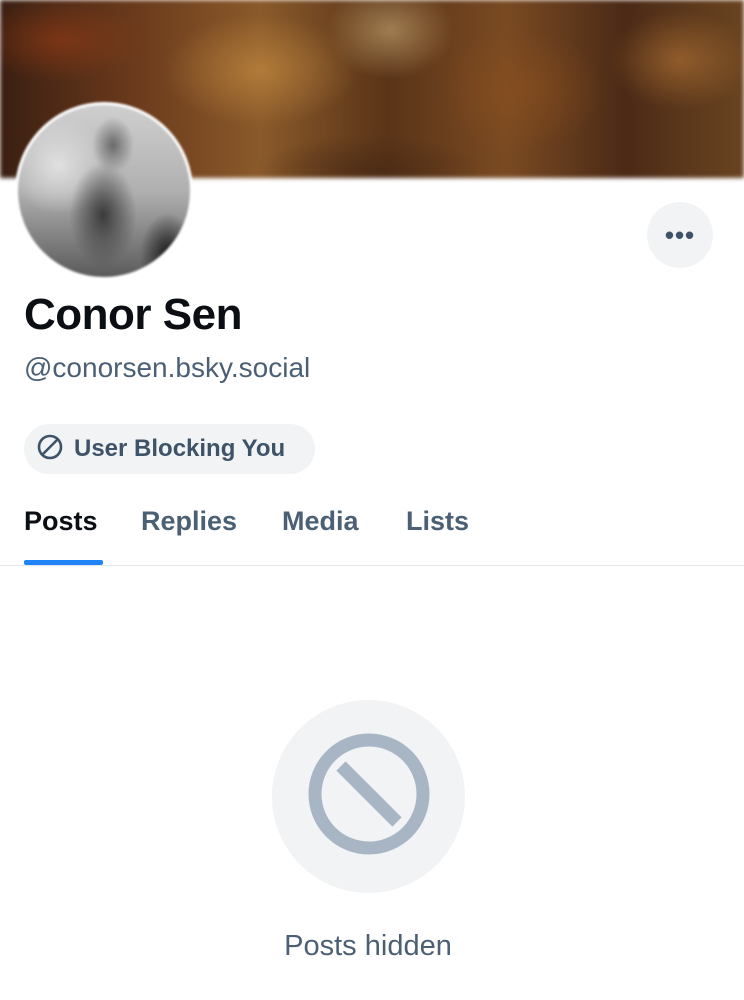 Image resolution: width=744 pixels, height=1000 pixels. What do you see at coordinates (368, 946) in the screenshot?
I see `posts-hidden-message: Posts hidden` at bounding box center [368, 946].